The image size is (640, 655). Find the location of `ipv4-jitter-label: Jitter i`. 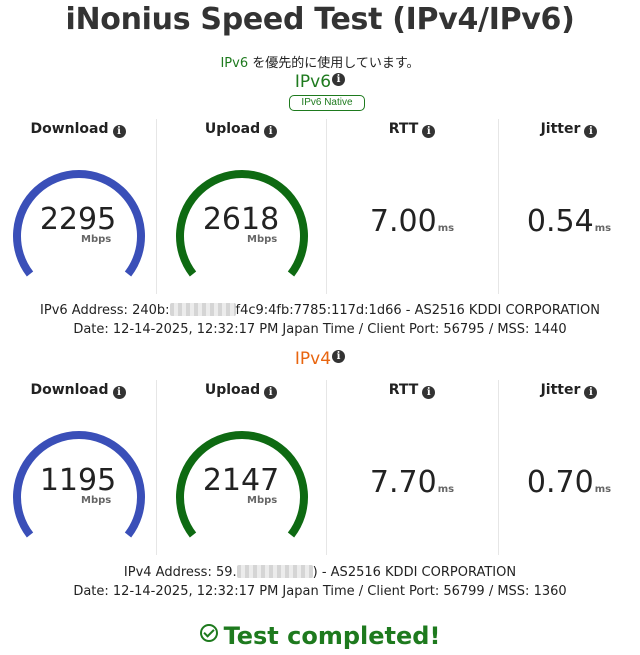

ipv4-jitter-label: Jitter i is located at coordinates (569, 390).